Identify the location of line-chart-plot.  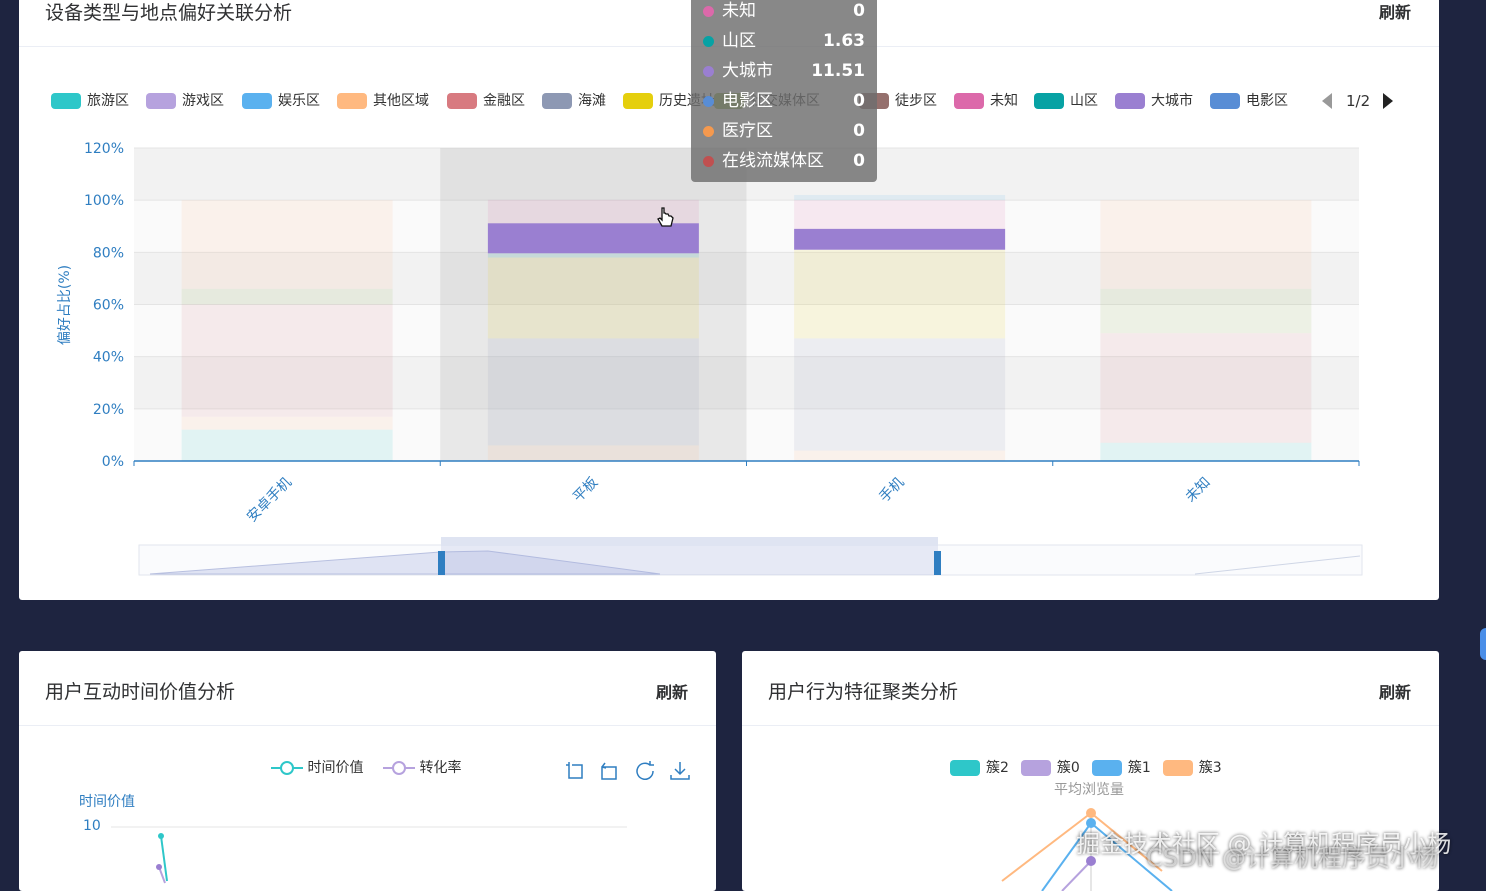
(369, 855).